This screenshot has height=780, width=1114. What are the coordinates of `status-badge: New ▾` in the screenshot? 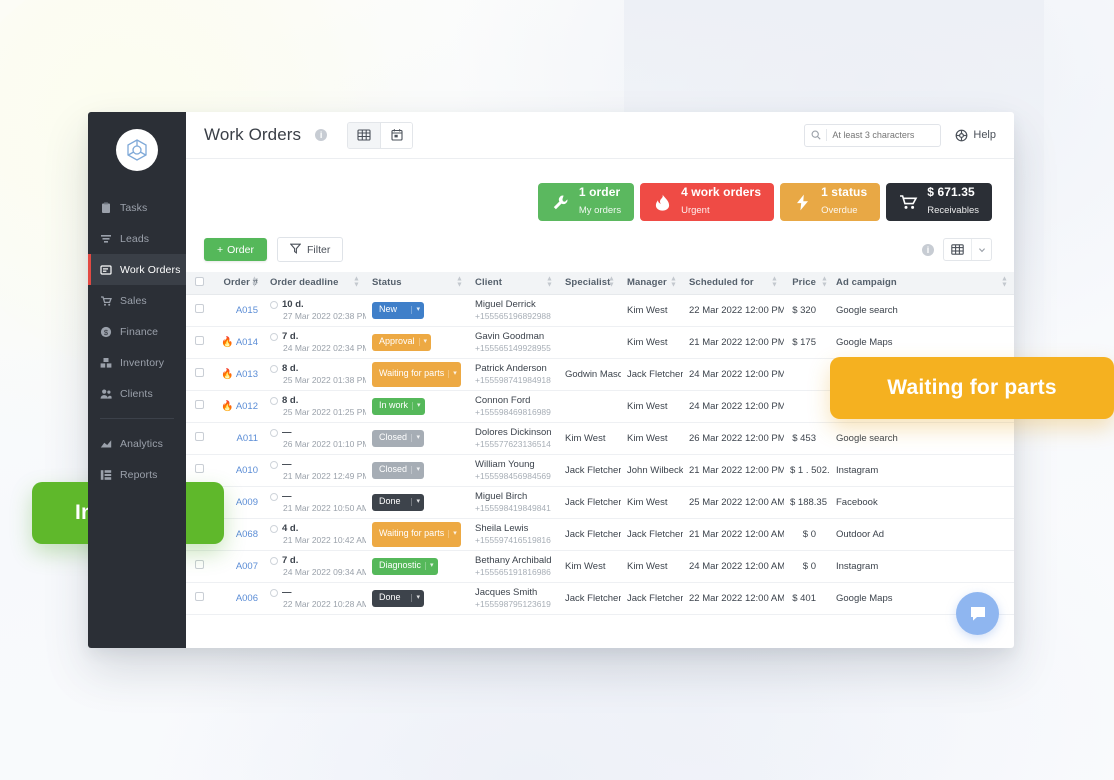 It's located at (398, 310).